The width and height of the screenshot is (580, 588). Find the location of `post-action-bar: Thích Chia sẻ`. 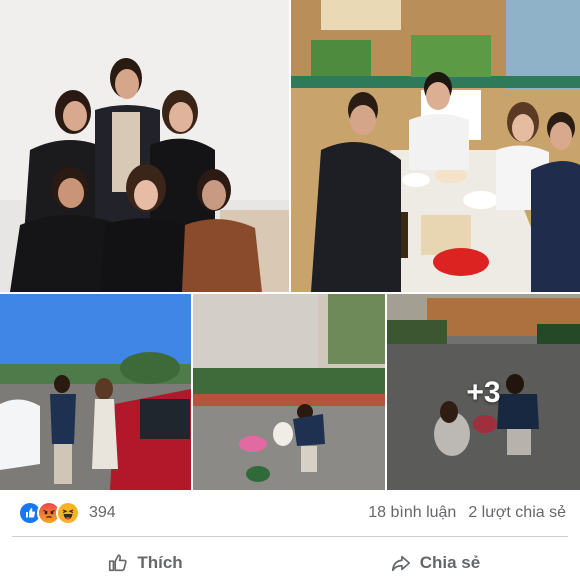

post-action-bar: Thích Chia sẻ is located at coordinates (290, 562).